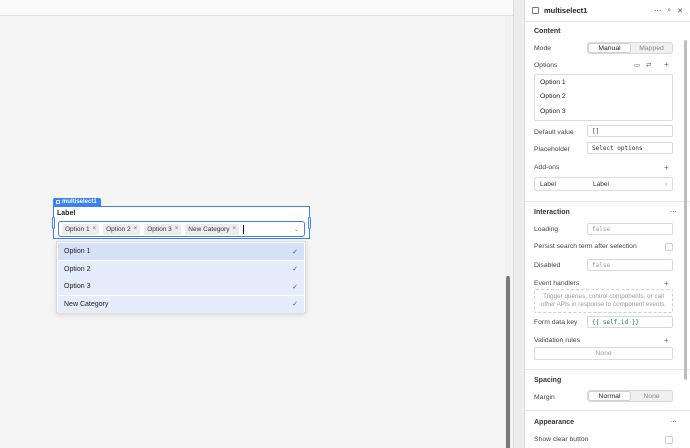 The image size is (690, 448). I want to click on chip-label: New Category, so click(209, 229).